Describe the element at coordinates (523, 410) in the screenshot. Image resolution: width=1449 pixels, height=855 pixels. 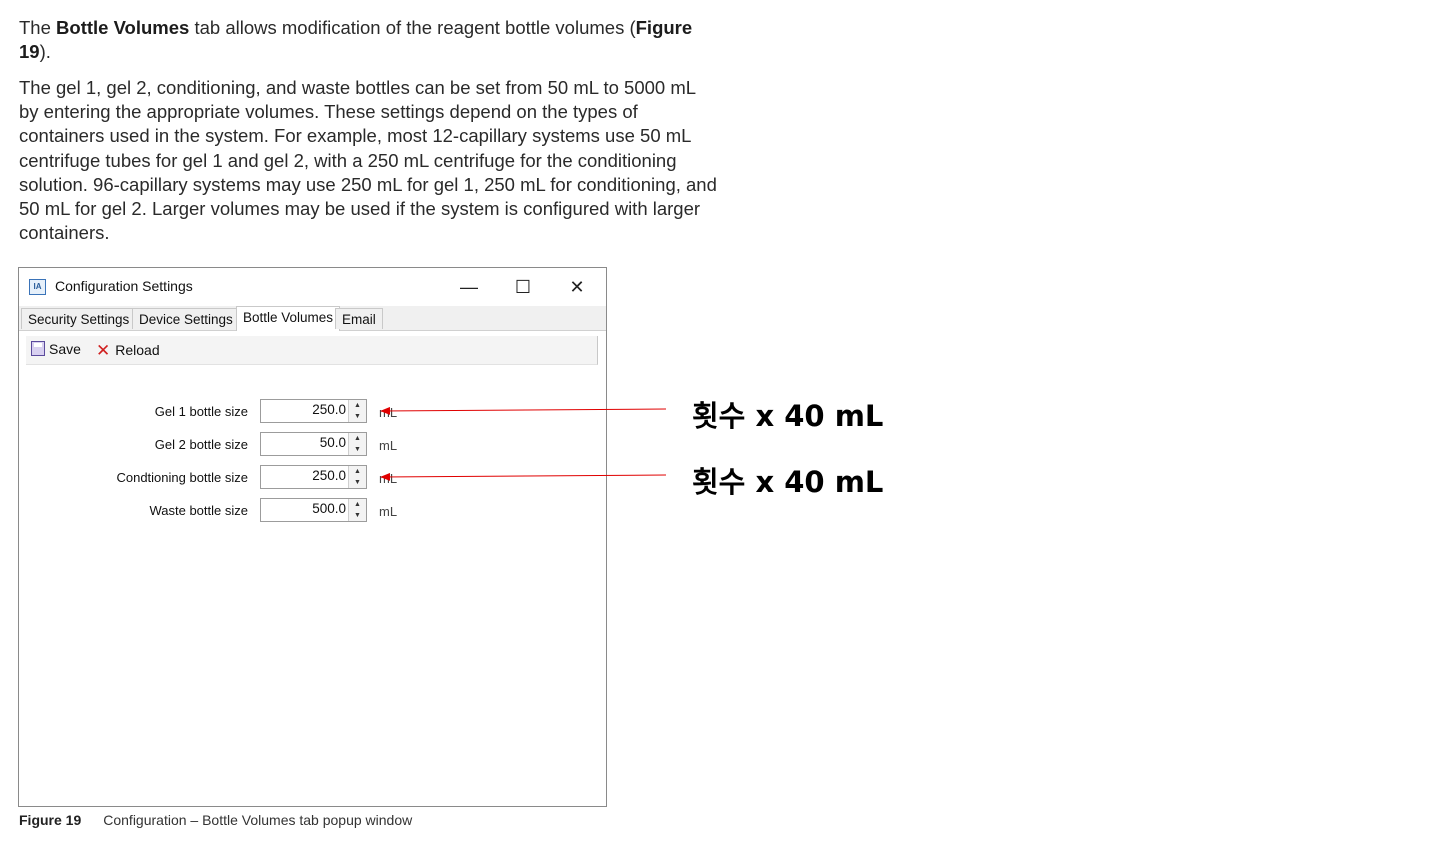
I see `arrow-gel1` at that location.